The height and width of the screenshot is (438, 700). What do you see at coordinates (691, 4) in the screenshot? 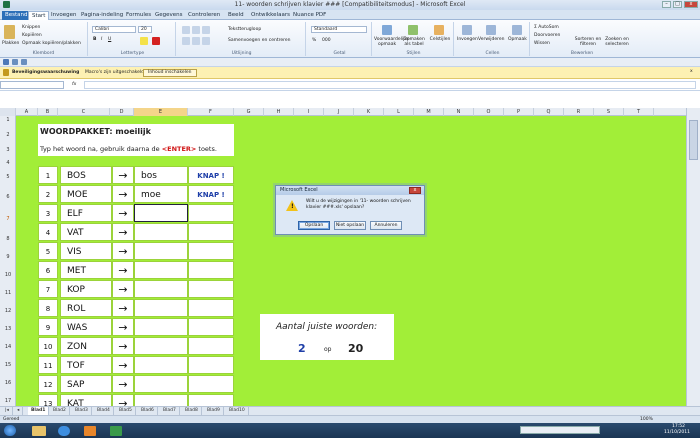
I see `close-window-button: x` at bounding box center [691, 4].